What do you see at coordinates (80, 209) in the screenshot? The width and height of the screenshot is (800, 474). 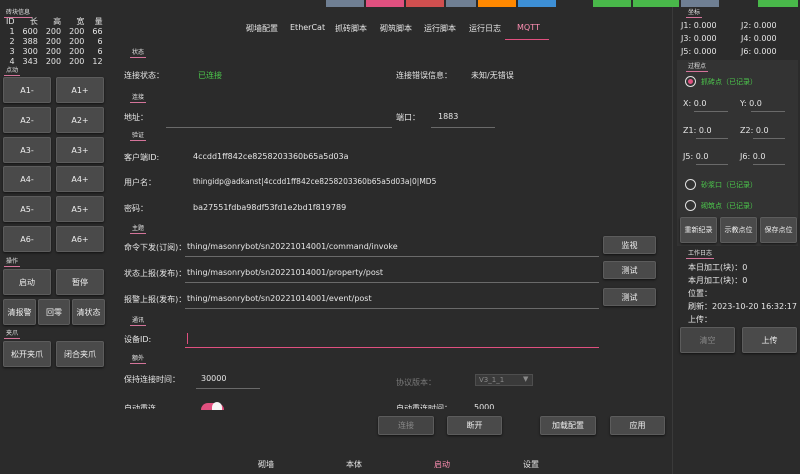 I see `jog-a5-plus-button: A5+` at bounding box center [80, 209].